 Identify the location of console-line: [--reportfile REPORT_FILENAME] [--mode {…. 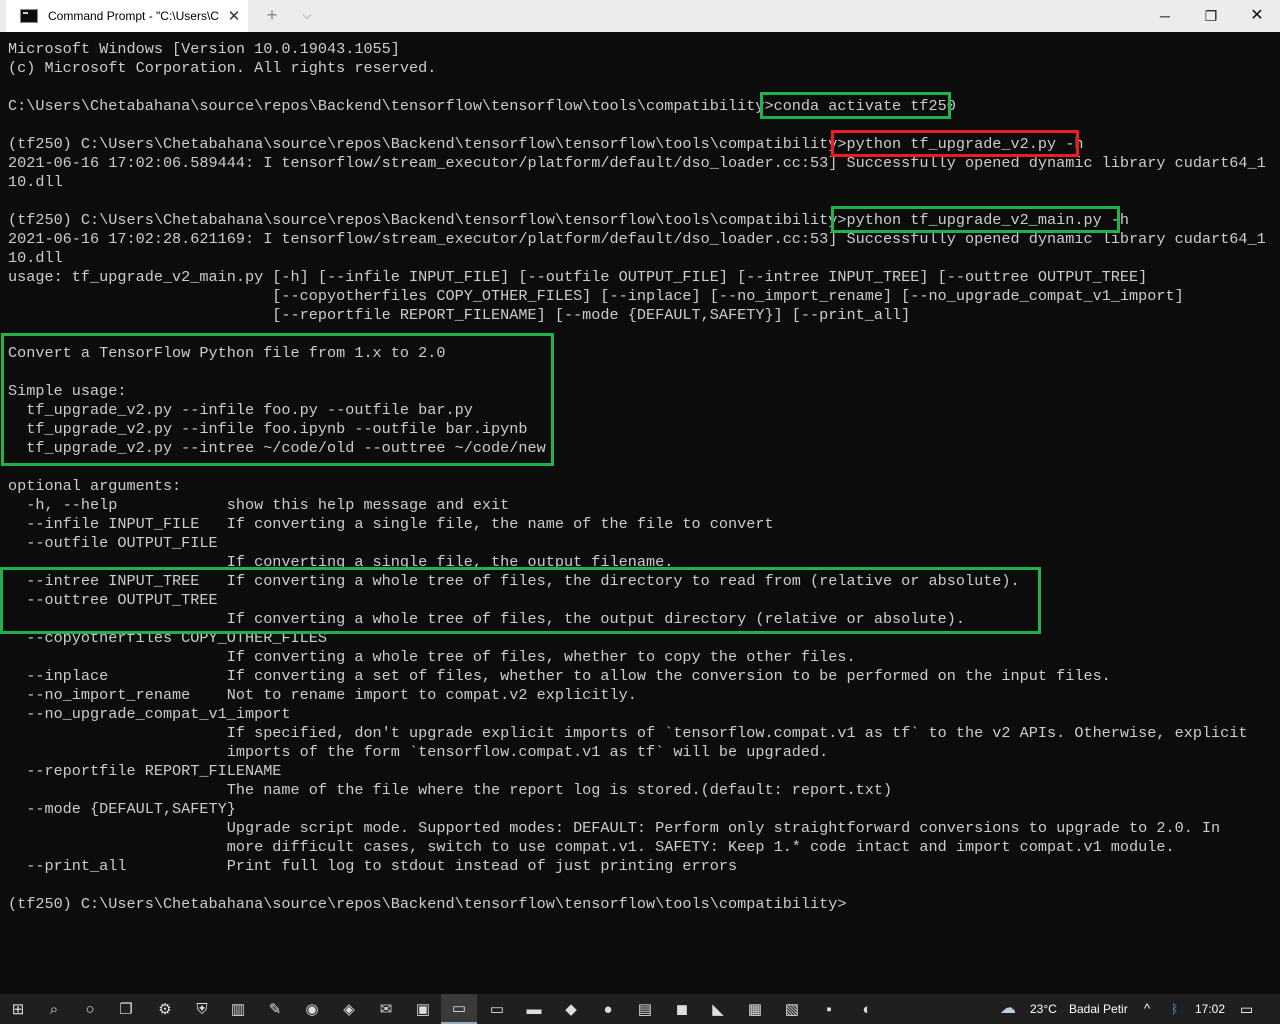
(459, 315).